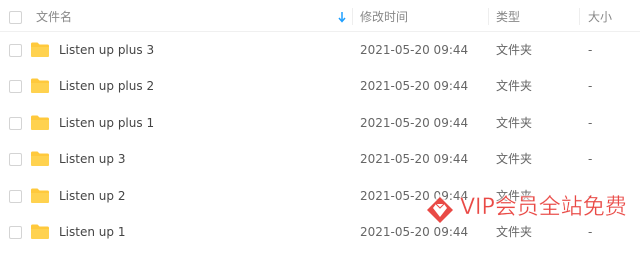  I want to click on file-row: Listen up plus 2 2021-05-20 09:44 文件夹 -, so click(320, 86).